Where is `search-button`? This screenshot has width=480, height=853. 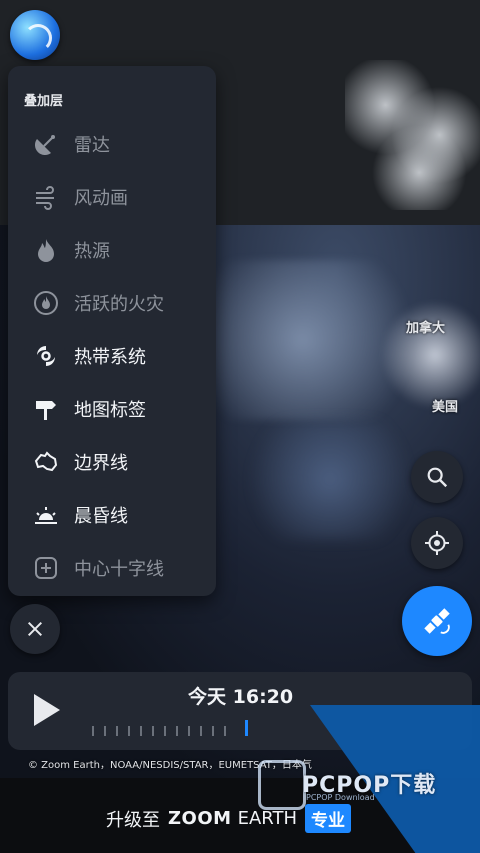
search-button is located at coordinates (437, 477).